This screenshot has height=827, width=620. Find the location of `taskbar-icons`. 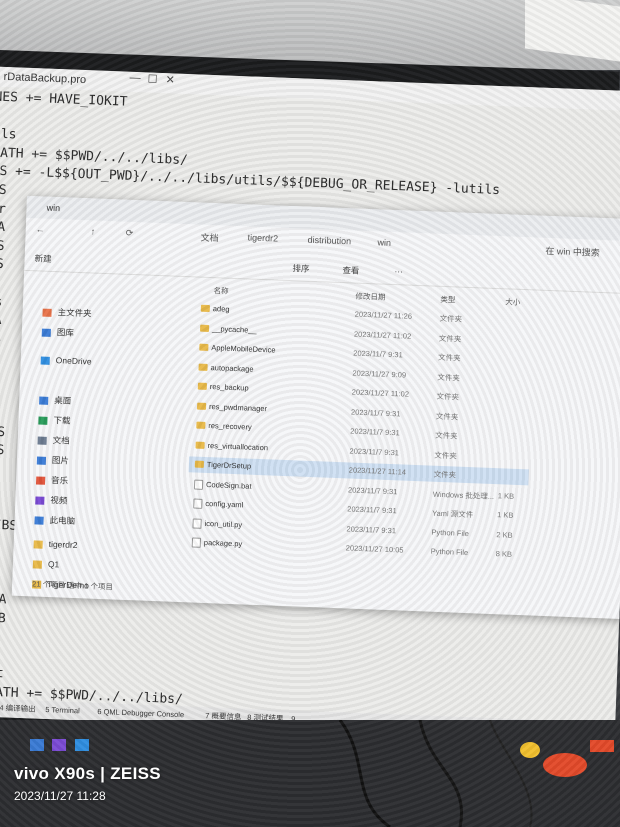

taskbar-icons is located at coordinates (70, 745).